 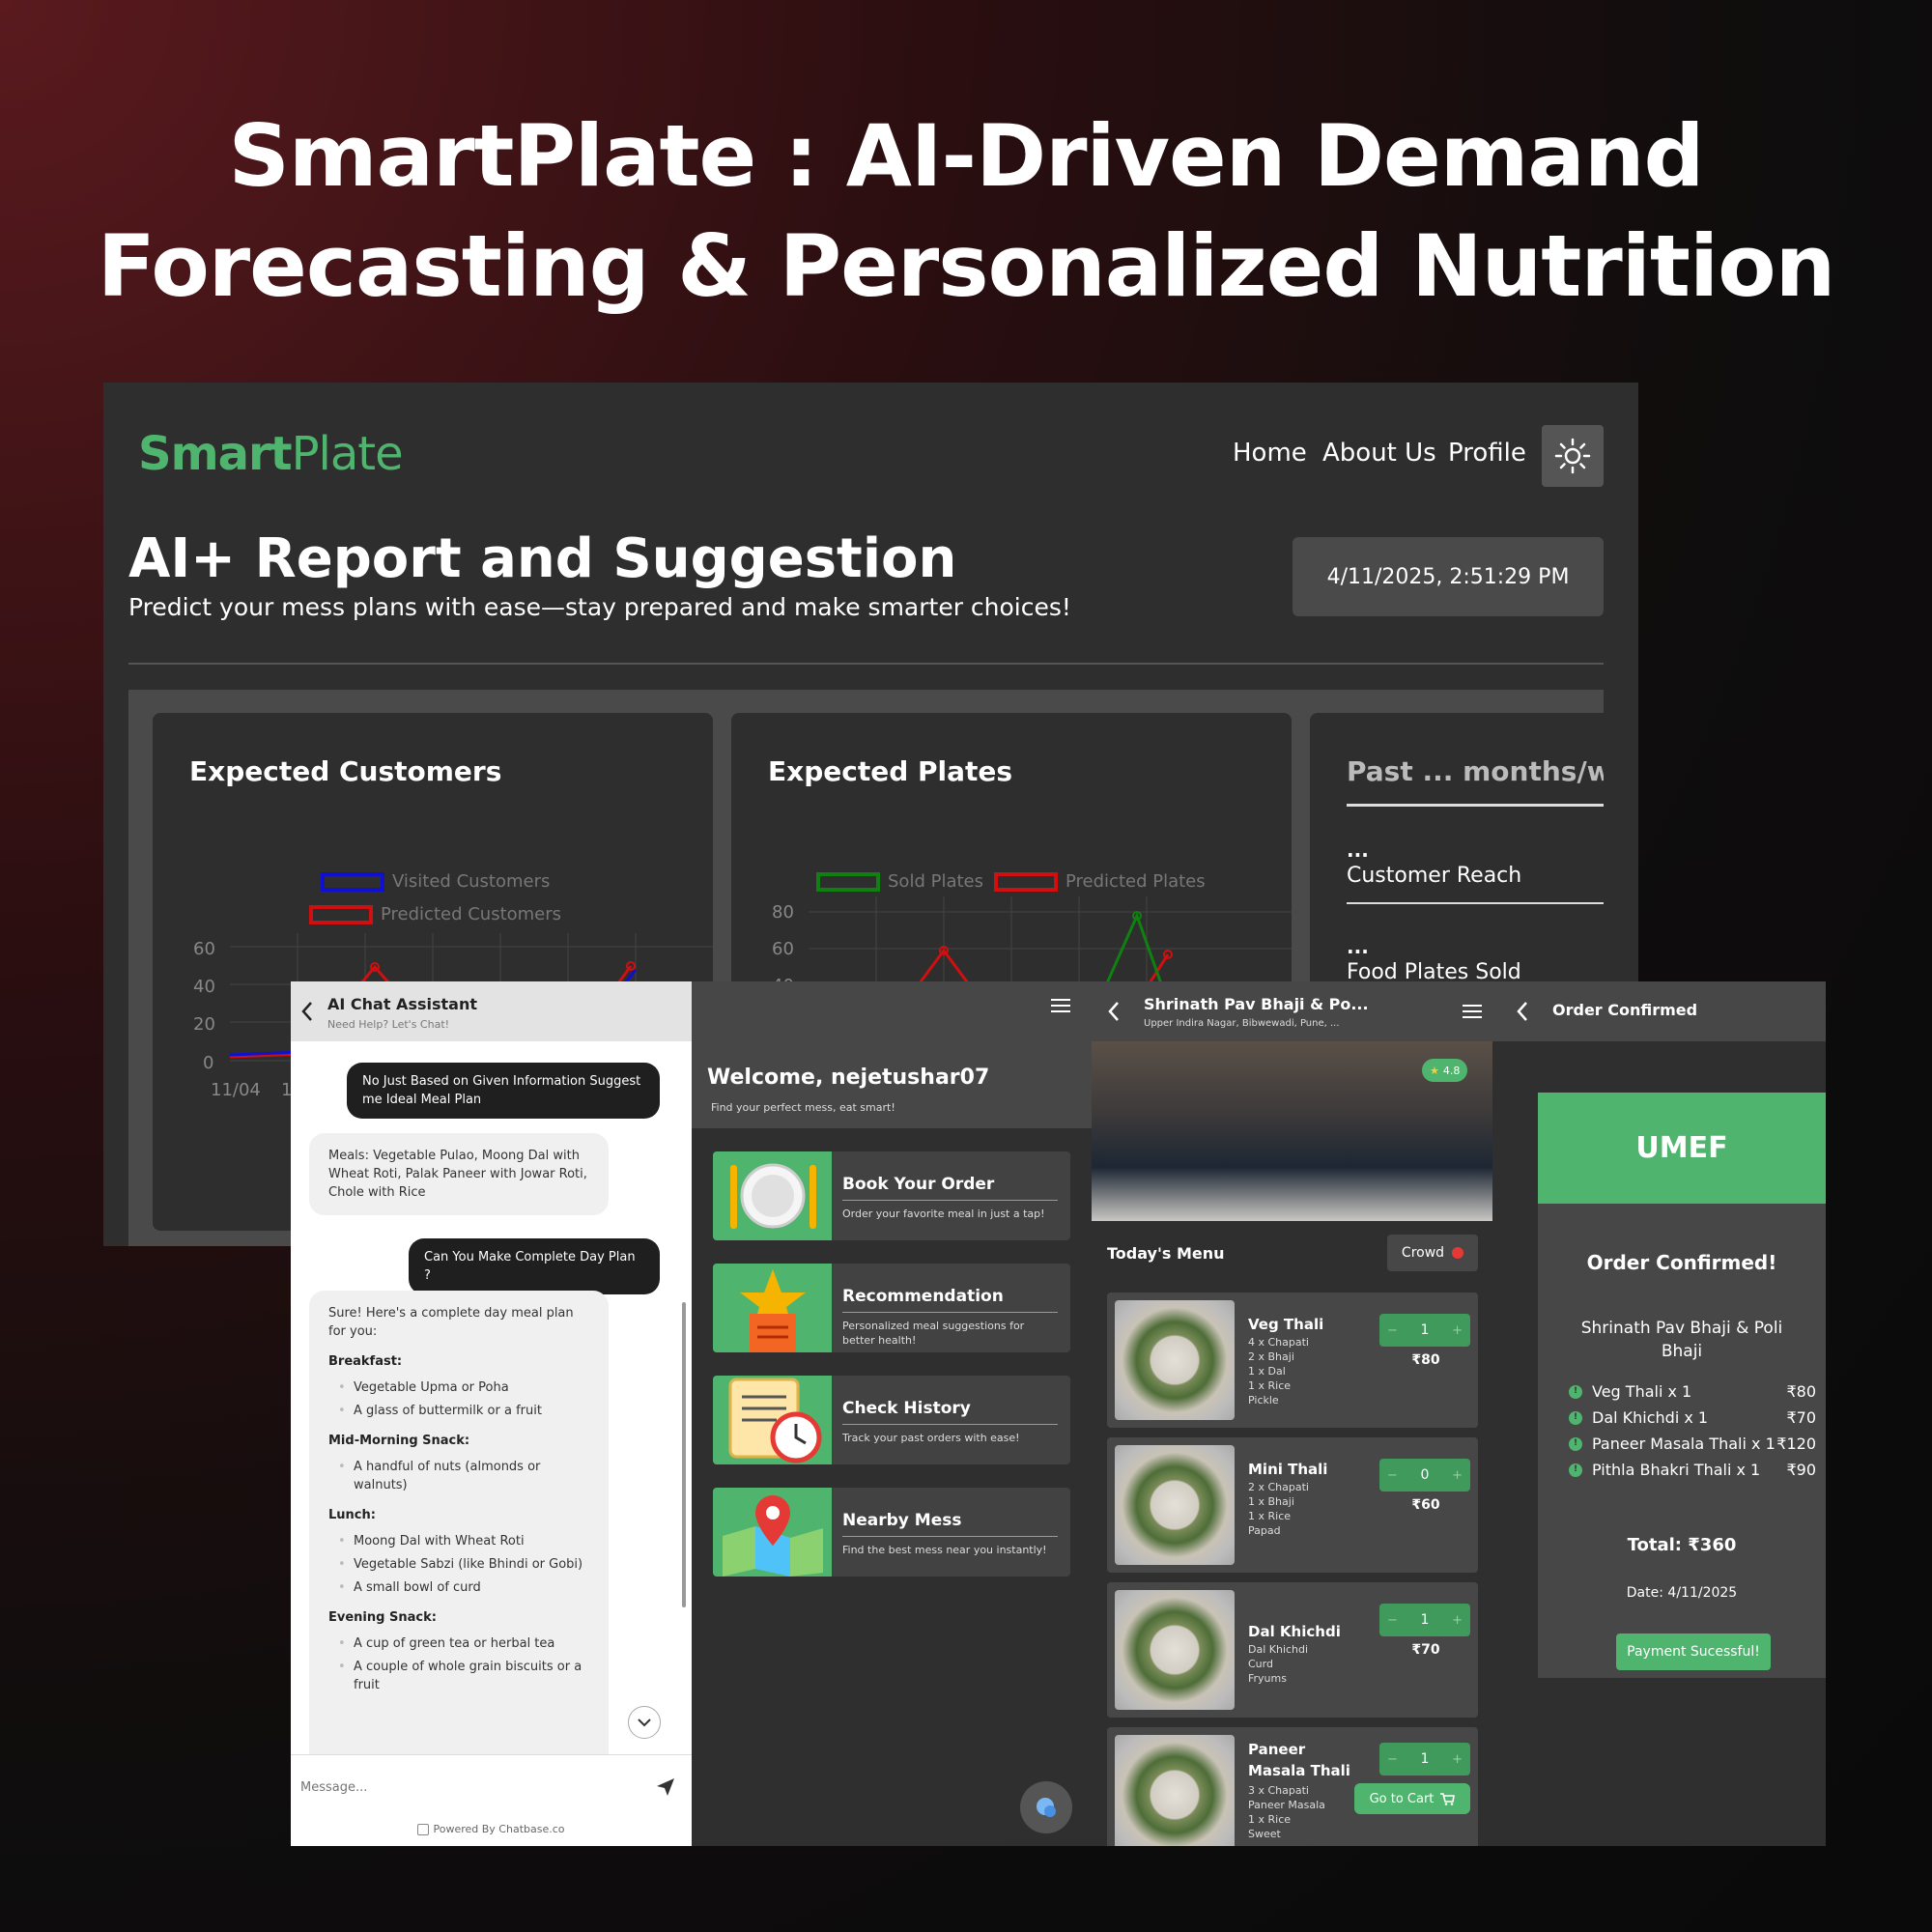 I want to click on brand-banner: UMEF, so click(x=1682, y=1148).